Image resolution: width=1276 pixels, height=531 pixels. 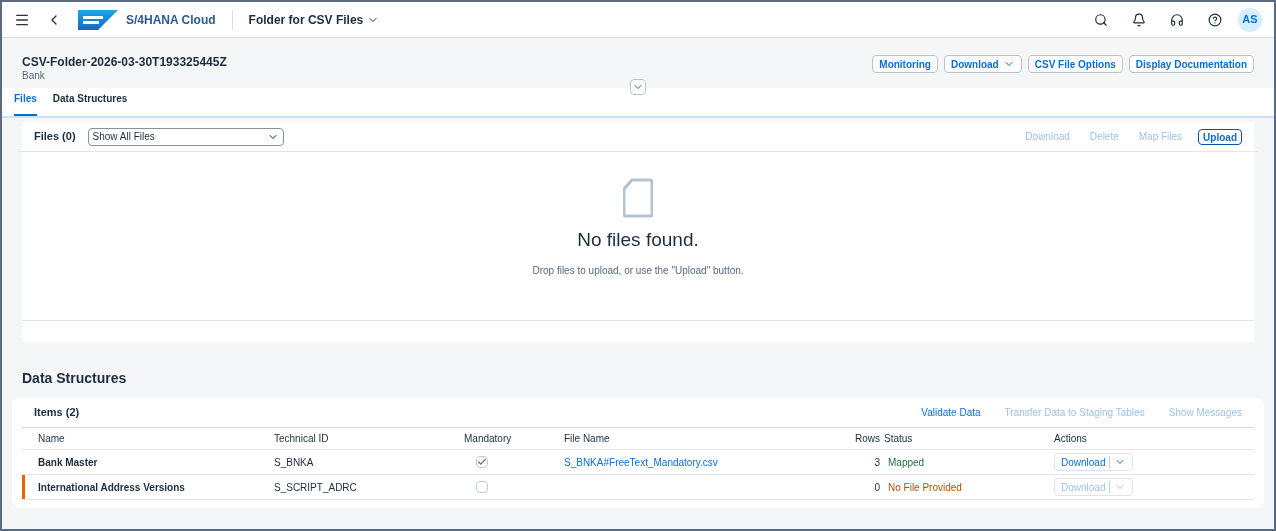 What do you see at coordinates (1139, 19) in the screenshot?
I see `bell-icon` at bounding box center [1139, 19].